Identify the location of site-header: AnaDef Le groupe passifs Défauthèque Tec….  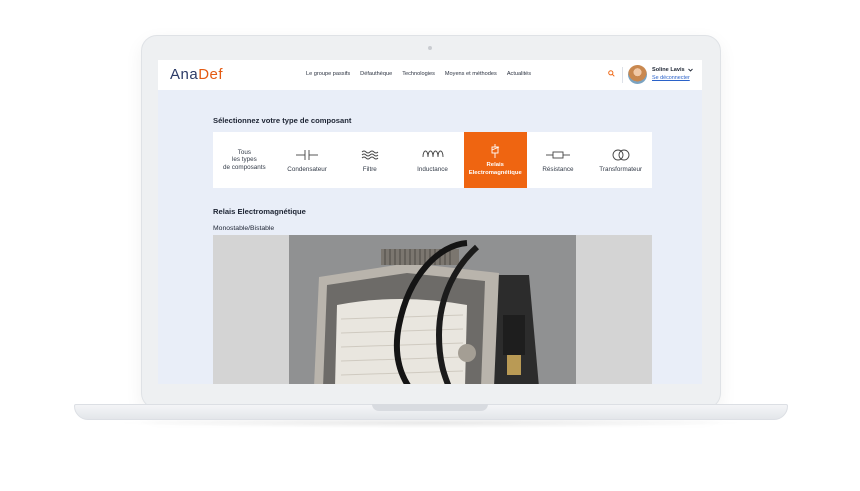
(430, 75).